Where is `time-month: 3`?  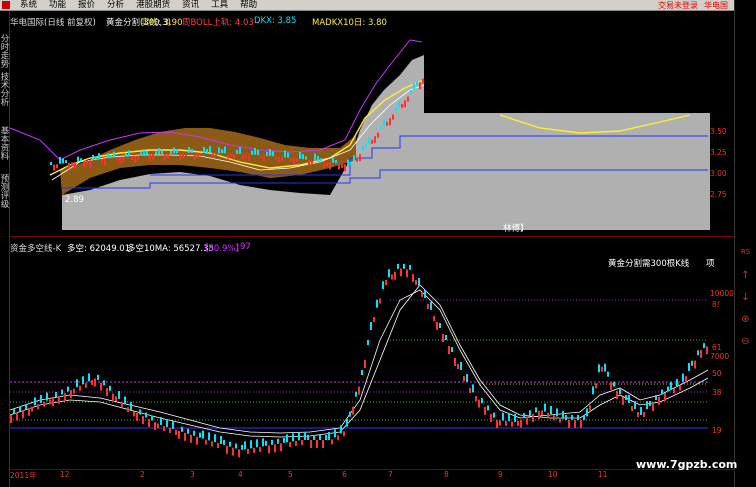 time-month: 3 is located at coordinates (192, 474).